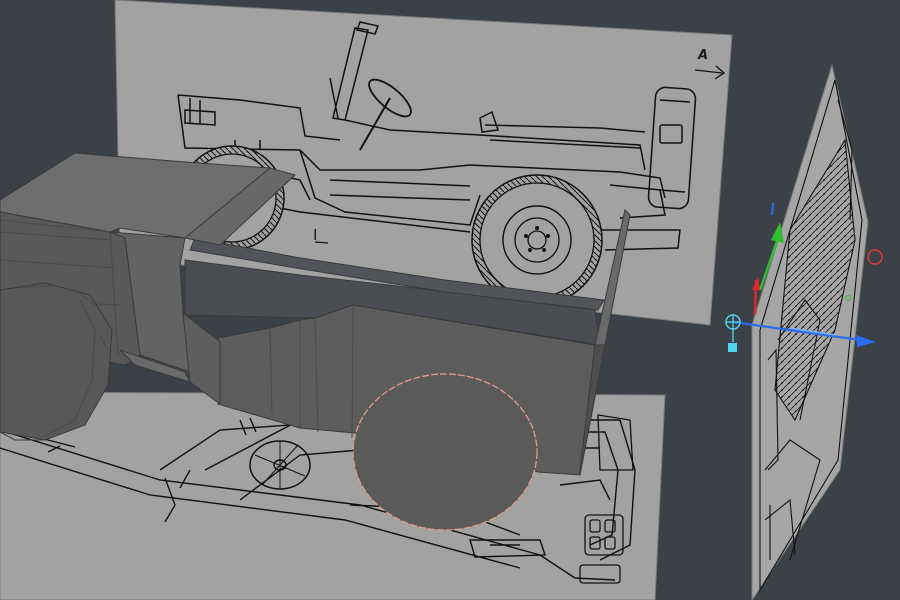 This screenshot has width=900, height=600. I want to click on gizmo-rotate-handle-icon, so click(875, 257).